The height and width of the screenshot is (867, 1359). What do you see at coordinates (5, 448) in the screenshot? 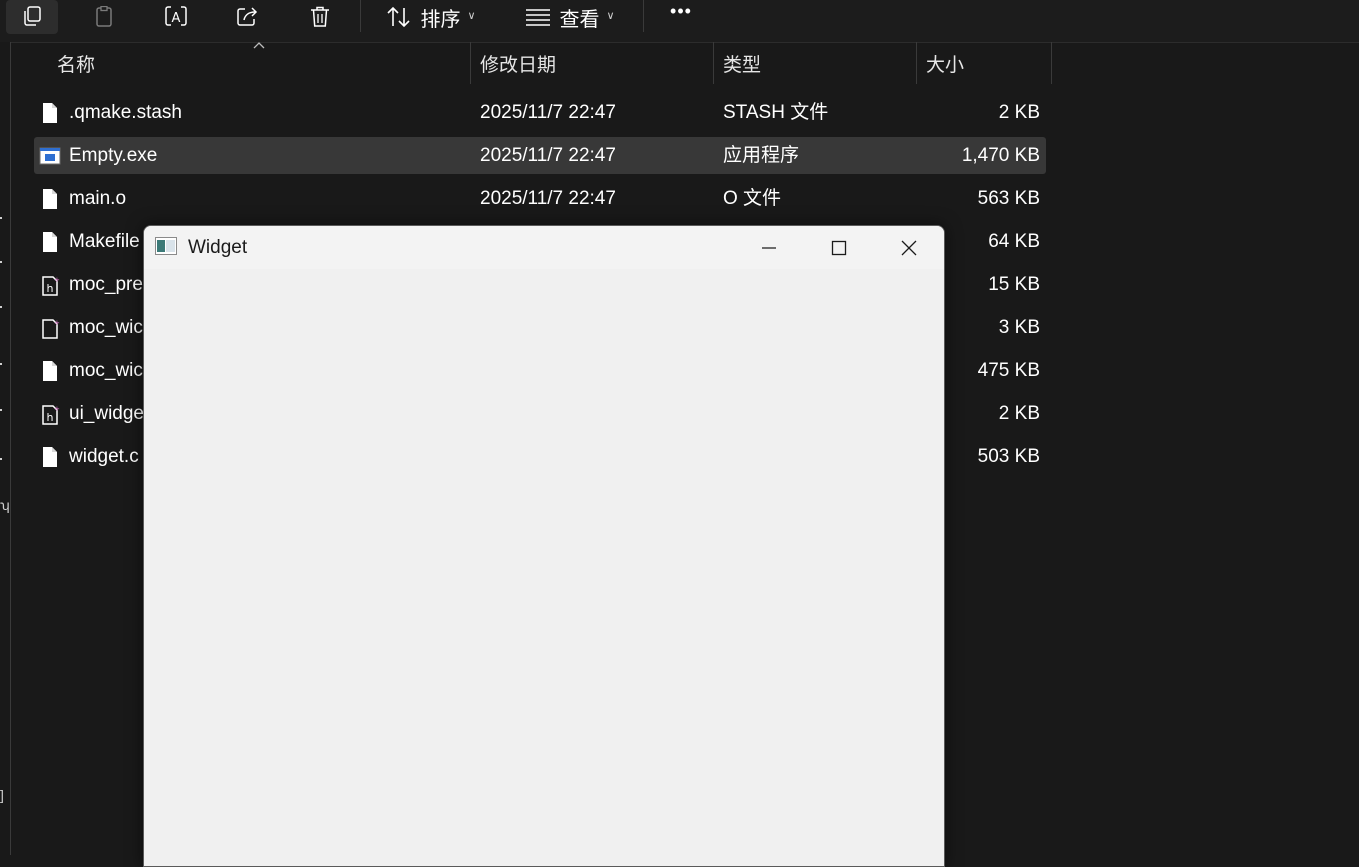
I see `navigation-pane-edge` at bounding box center [5, 448].